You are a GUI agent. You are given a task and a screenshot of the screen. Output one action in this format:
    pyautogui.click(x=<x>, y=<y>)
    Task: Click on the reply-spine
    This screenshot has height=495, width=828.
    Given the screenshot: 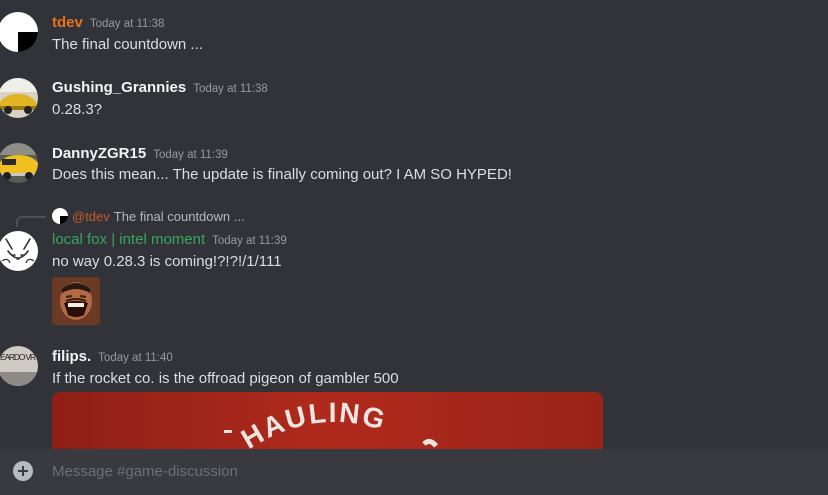 What is the action you would take?
    pyautogui.click(x=31, y=221)
    